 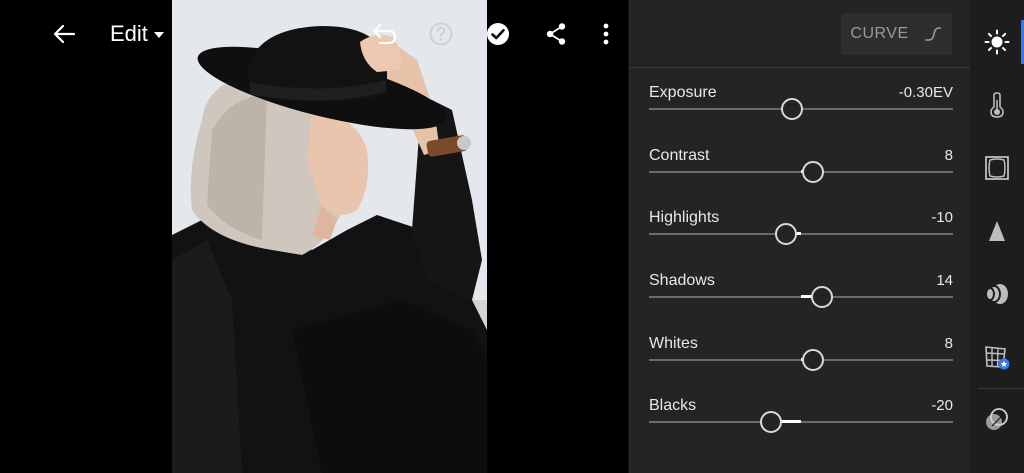 What do you see at coordinates (932, 34) in the screenshot?
I see `tone-curve-icon` at bounding box center [932, 34].